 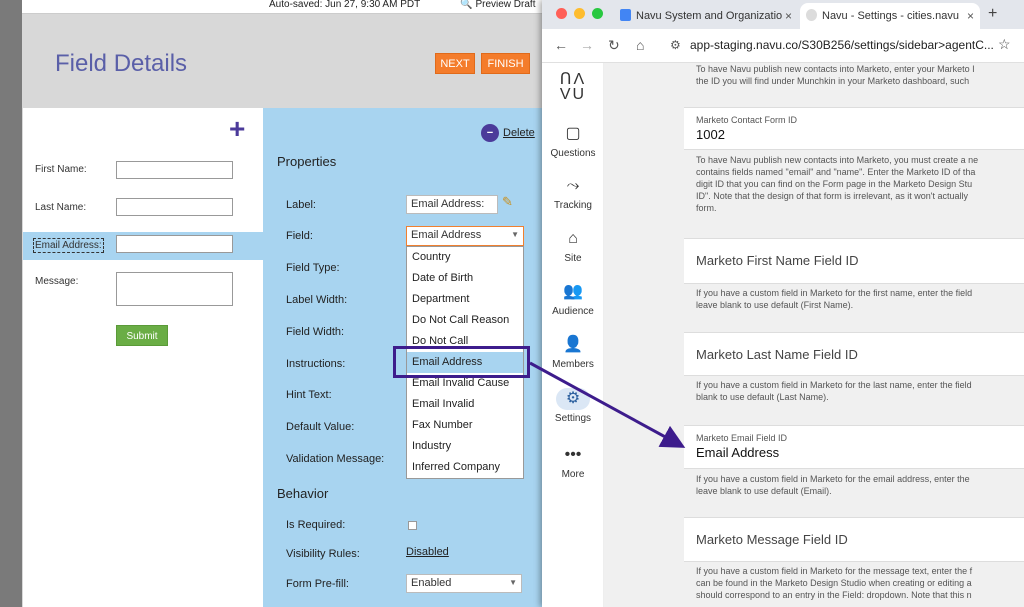 What do you see at coordinates (452, 204) in the screenshot?
I see `label-input: Email Address:` at bounding box center [452, 204].